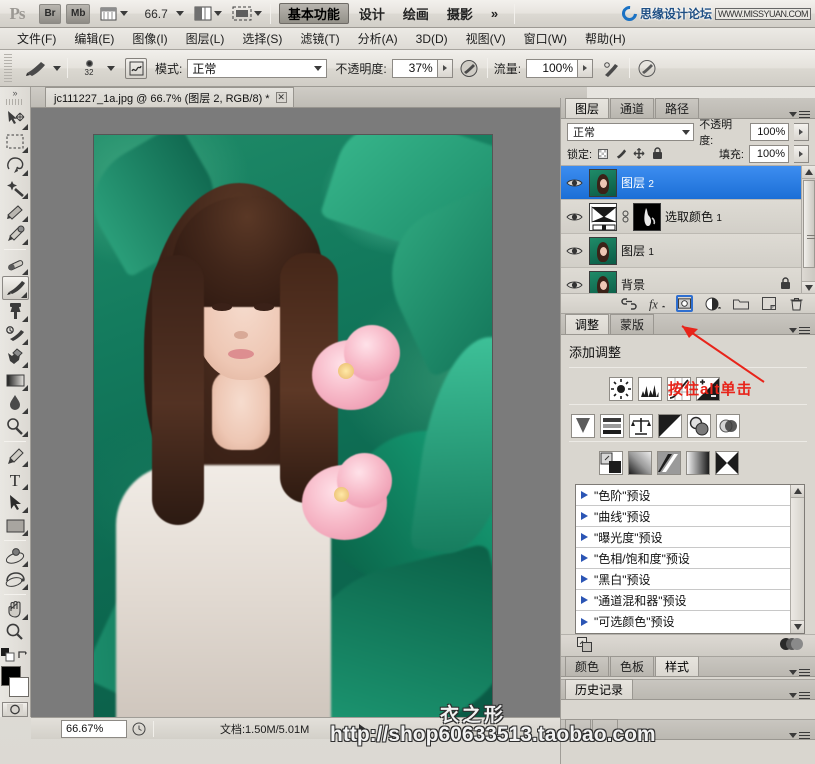  I want to click on color-panel-menu-icon, so click(799, 672).